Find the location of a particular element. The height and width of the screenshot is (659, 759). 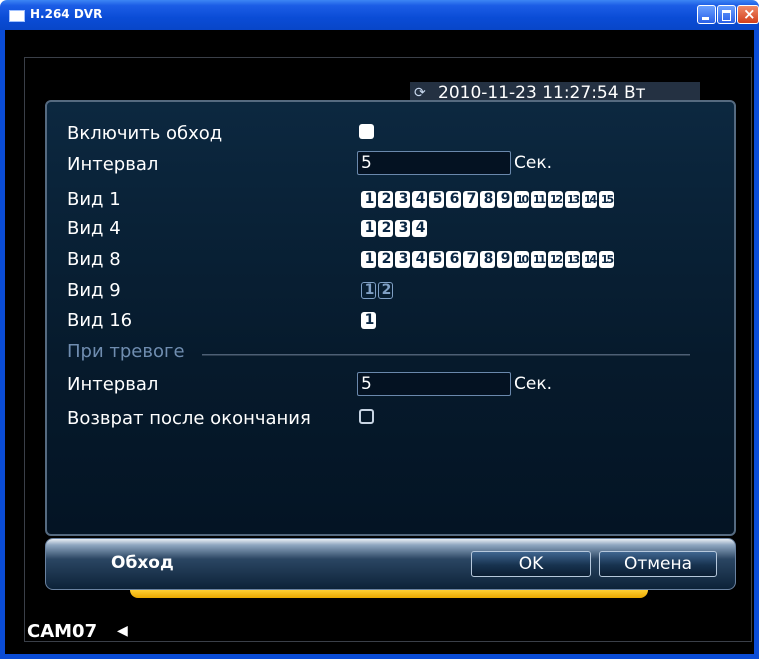

ok-button: OK is located at coordinates (531, 564).